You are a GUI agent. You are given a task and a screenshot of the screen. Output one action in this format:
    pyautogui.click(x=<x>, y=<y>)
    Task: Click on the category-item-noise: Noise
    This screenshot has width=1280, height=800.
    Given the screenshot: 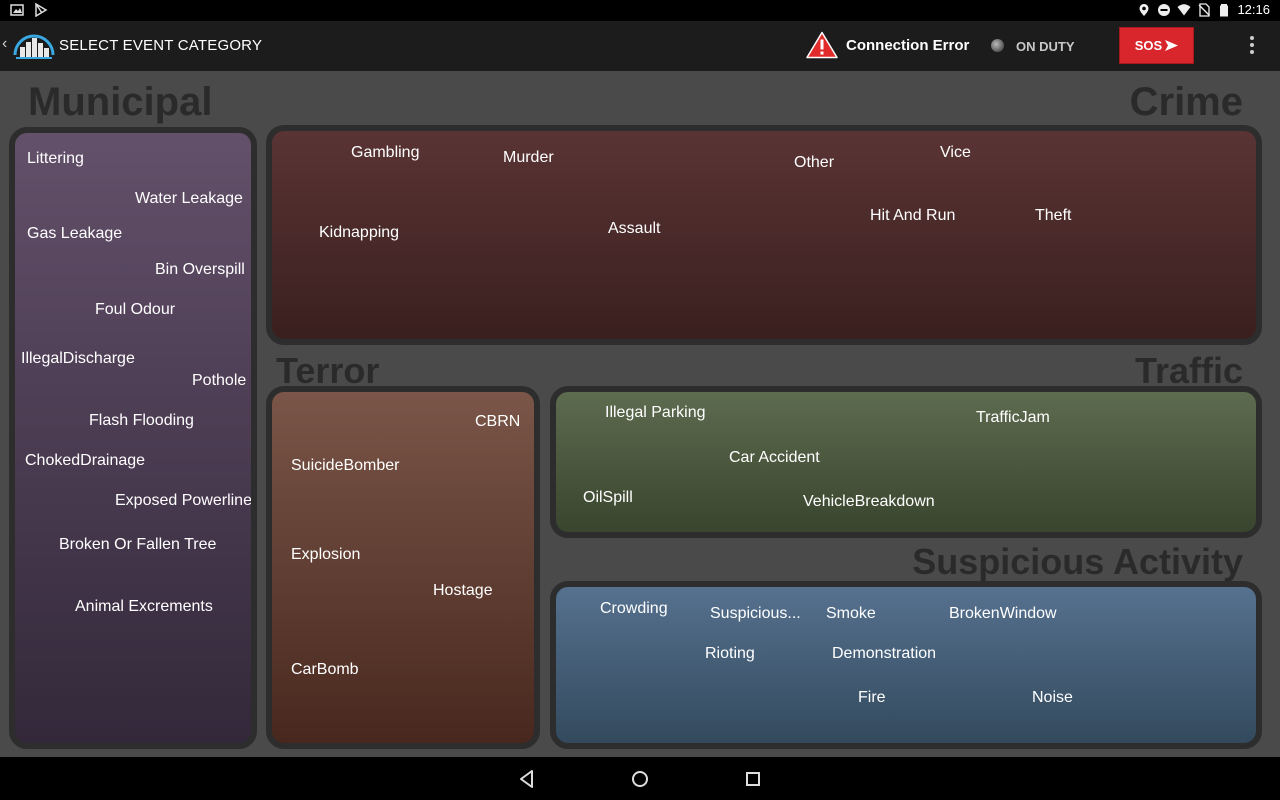 What is the action you would take?
    pyautogui.click(x=1052, y=698)
    